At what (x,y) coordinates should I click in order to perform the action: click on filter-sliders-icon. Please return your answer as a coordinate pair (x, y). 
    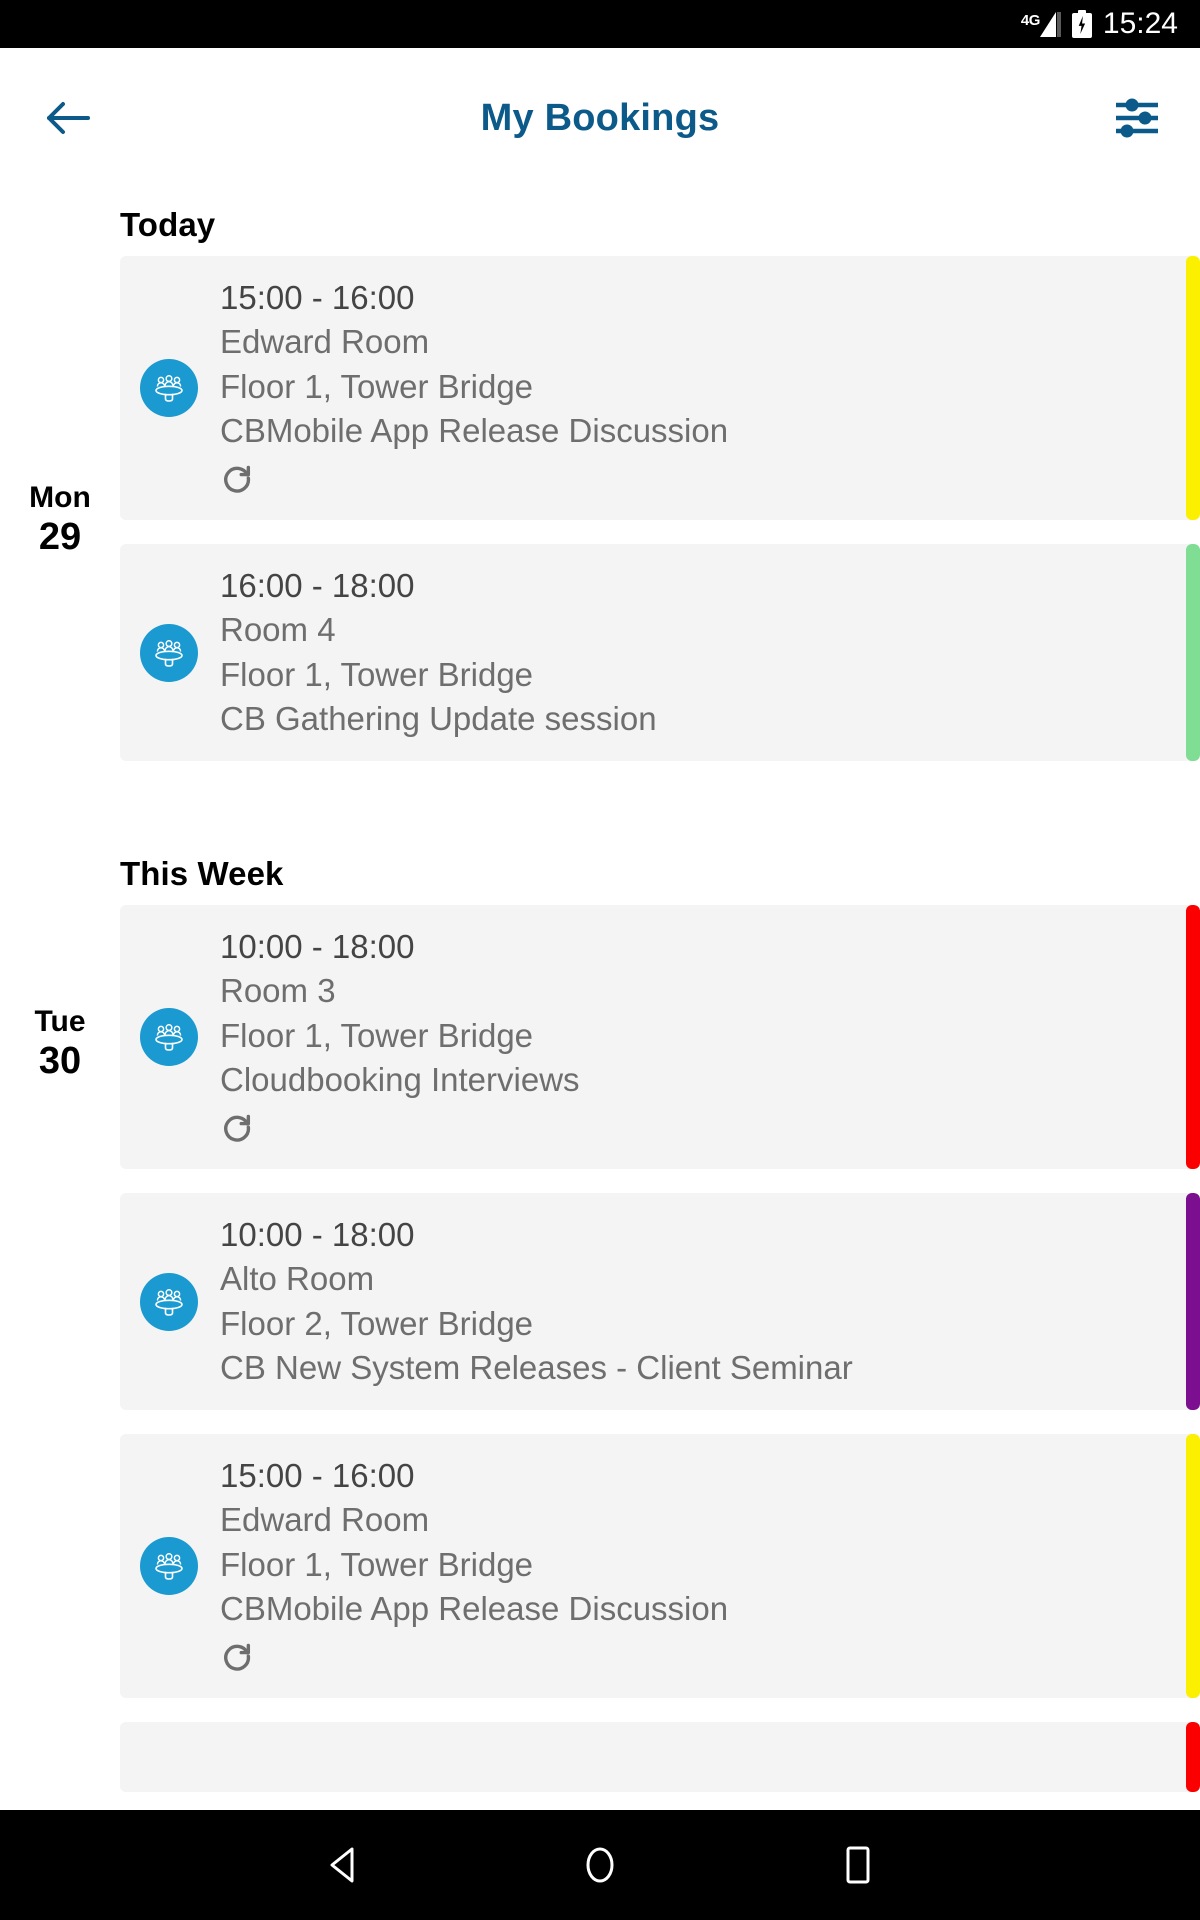
    Looking at the image, I should click on (1137, 118).